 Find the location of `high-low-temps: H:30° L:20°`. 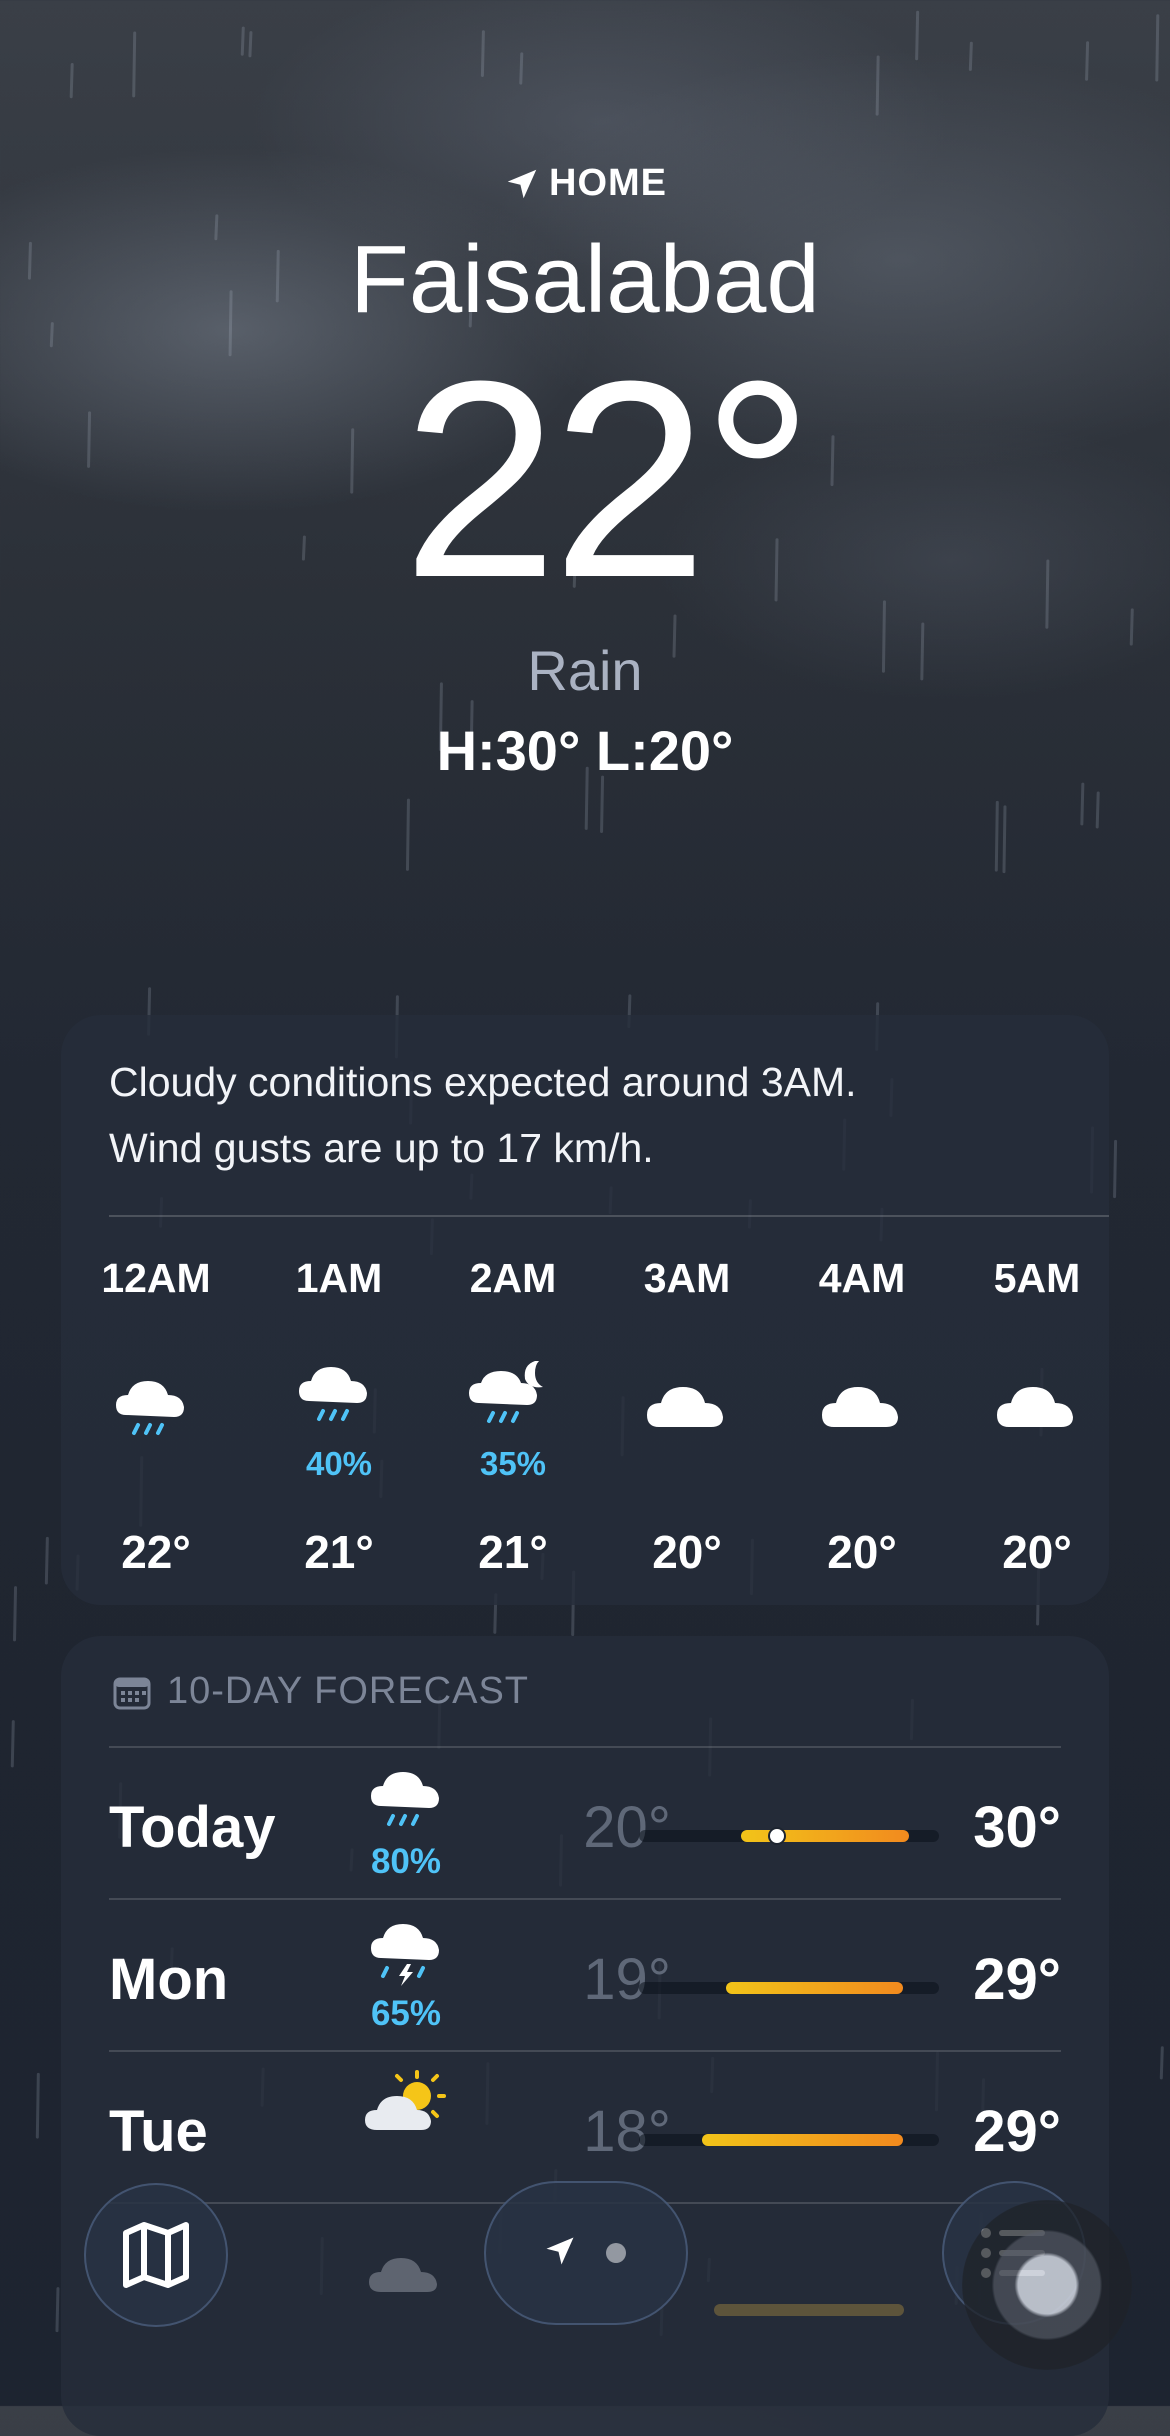

high-low-temps: H:30° L:20° is located at coordinates (585, 750).